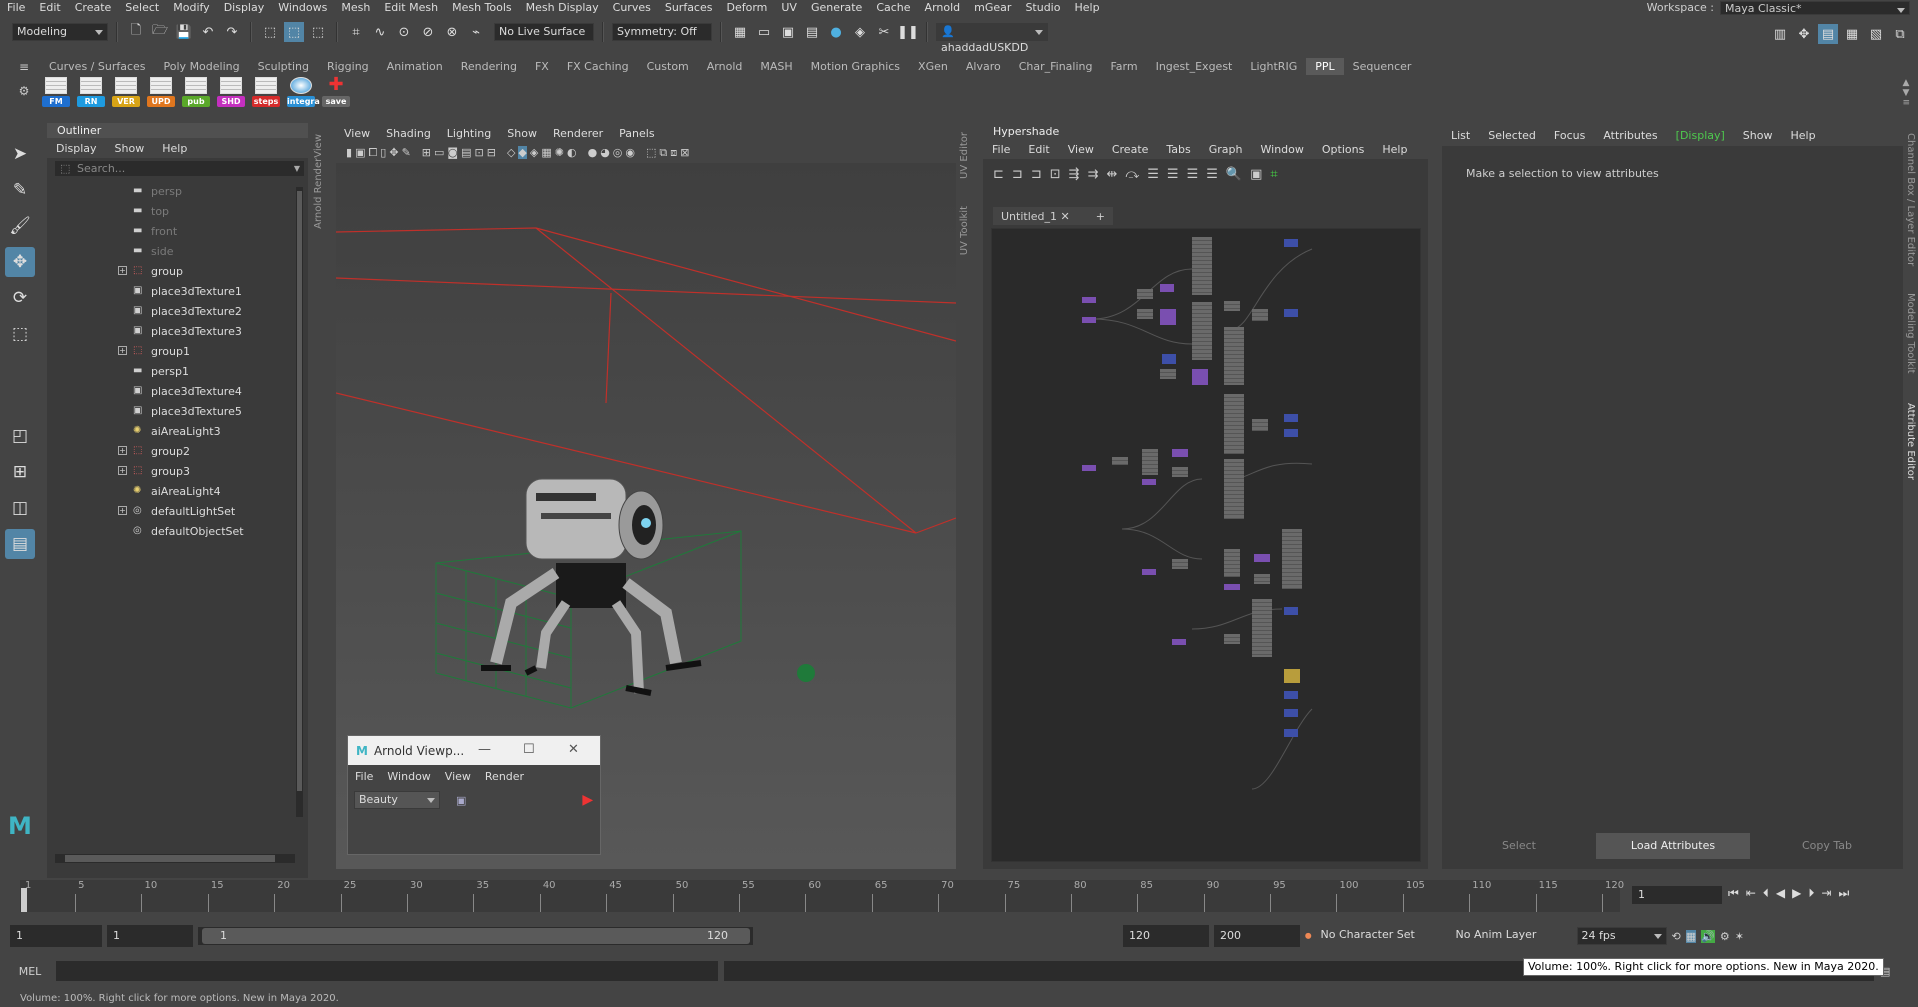  Describe the element at coordinates (20, 154) in the screenshot. I see `select-tool-icon: ➤` at that location.